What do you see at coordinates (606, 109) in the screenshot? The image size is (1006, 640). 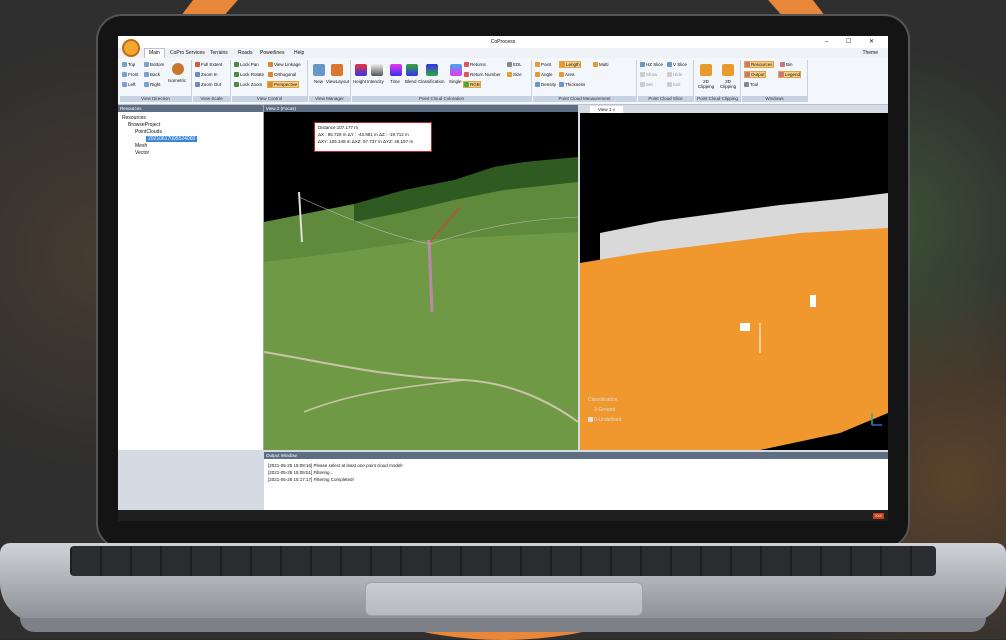 I see `tab-view1: View 1 x` at bounding box center [606, 109].